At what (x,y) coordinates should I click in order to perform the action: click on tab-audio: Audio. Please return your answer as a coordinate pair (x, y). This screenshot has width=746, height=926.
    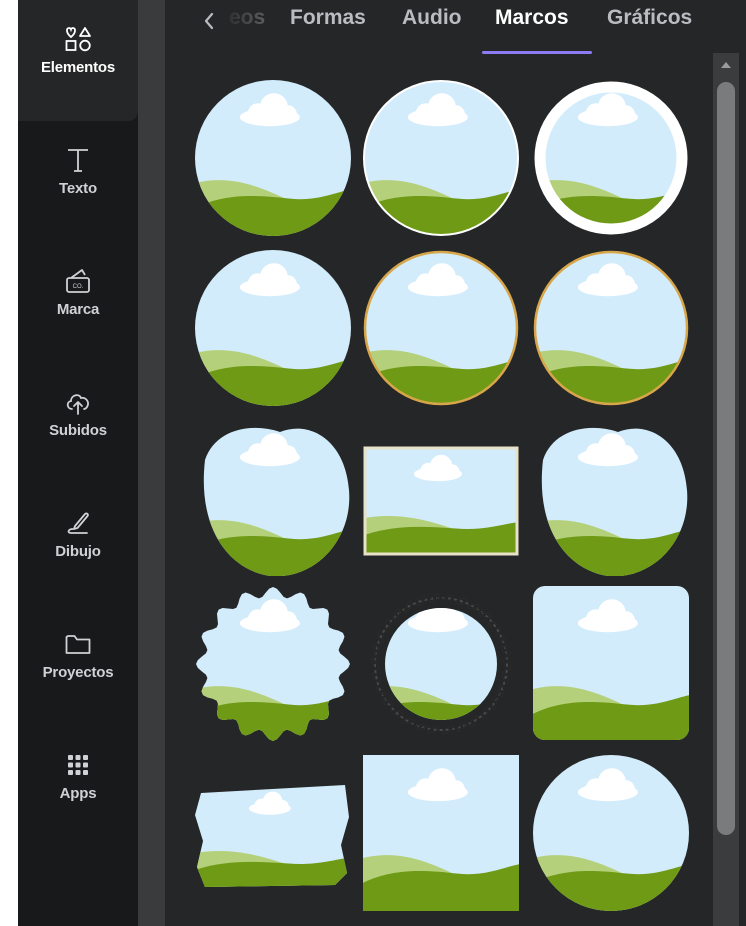
    Looking at the image, I should click on (431, 18).